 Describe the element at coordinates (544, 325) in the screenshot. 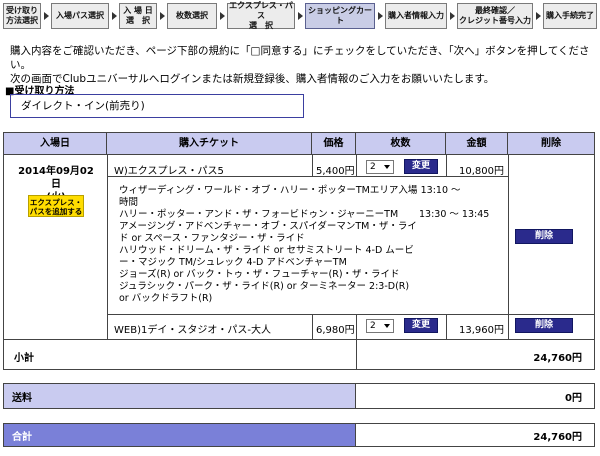

I see `delete-button-2: 削除` at that location.